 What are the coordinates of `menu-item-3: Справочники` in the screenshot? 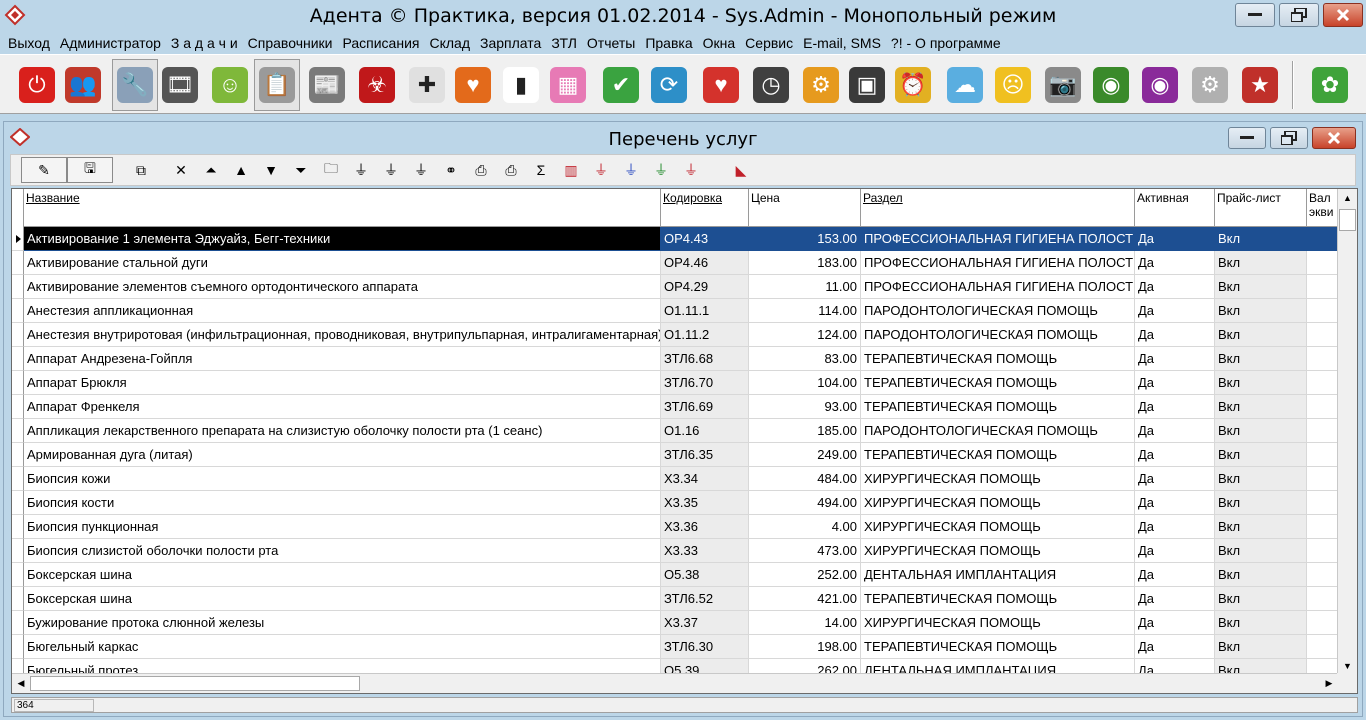 It's located at (290, 43).